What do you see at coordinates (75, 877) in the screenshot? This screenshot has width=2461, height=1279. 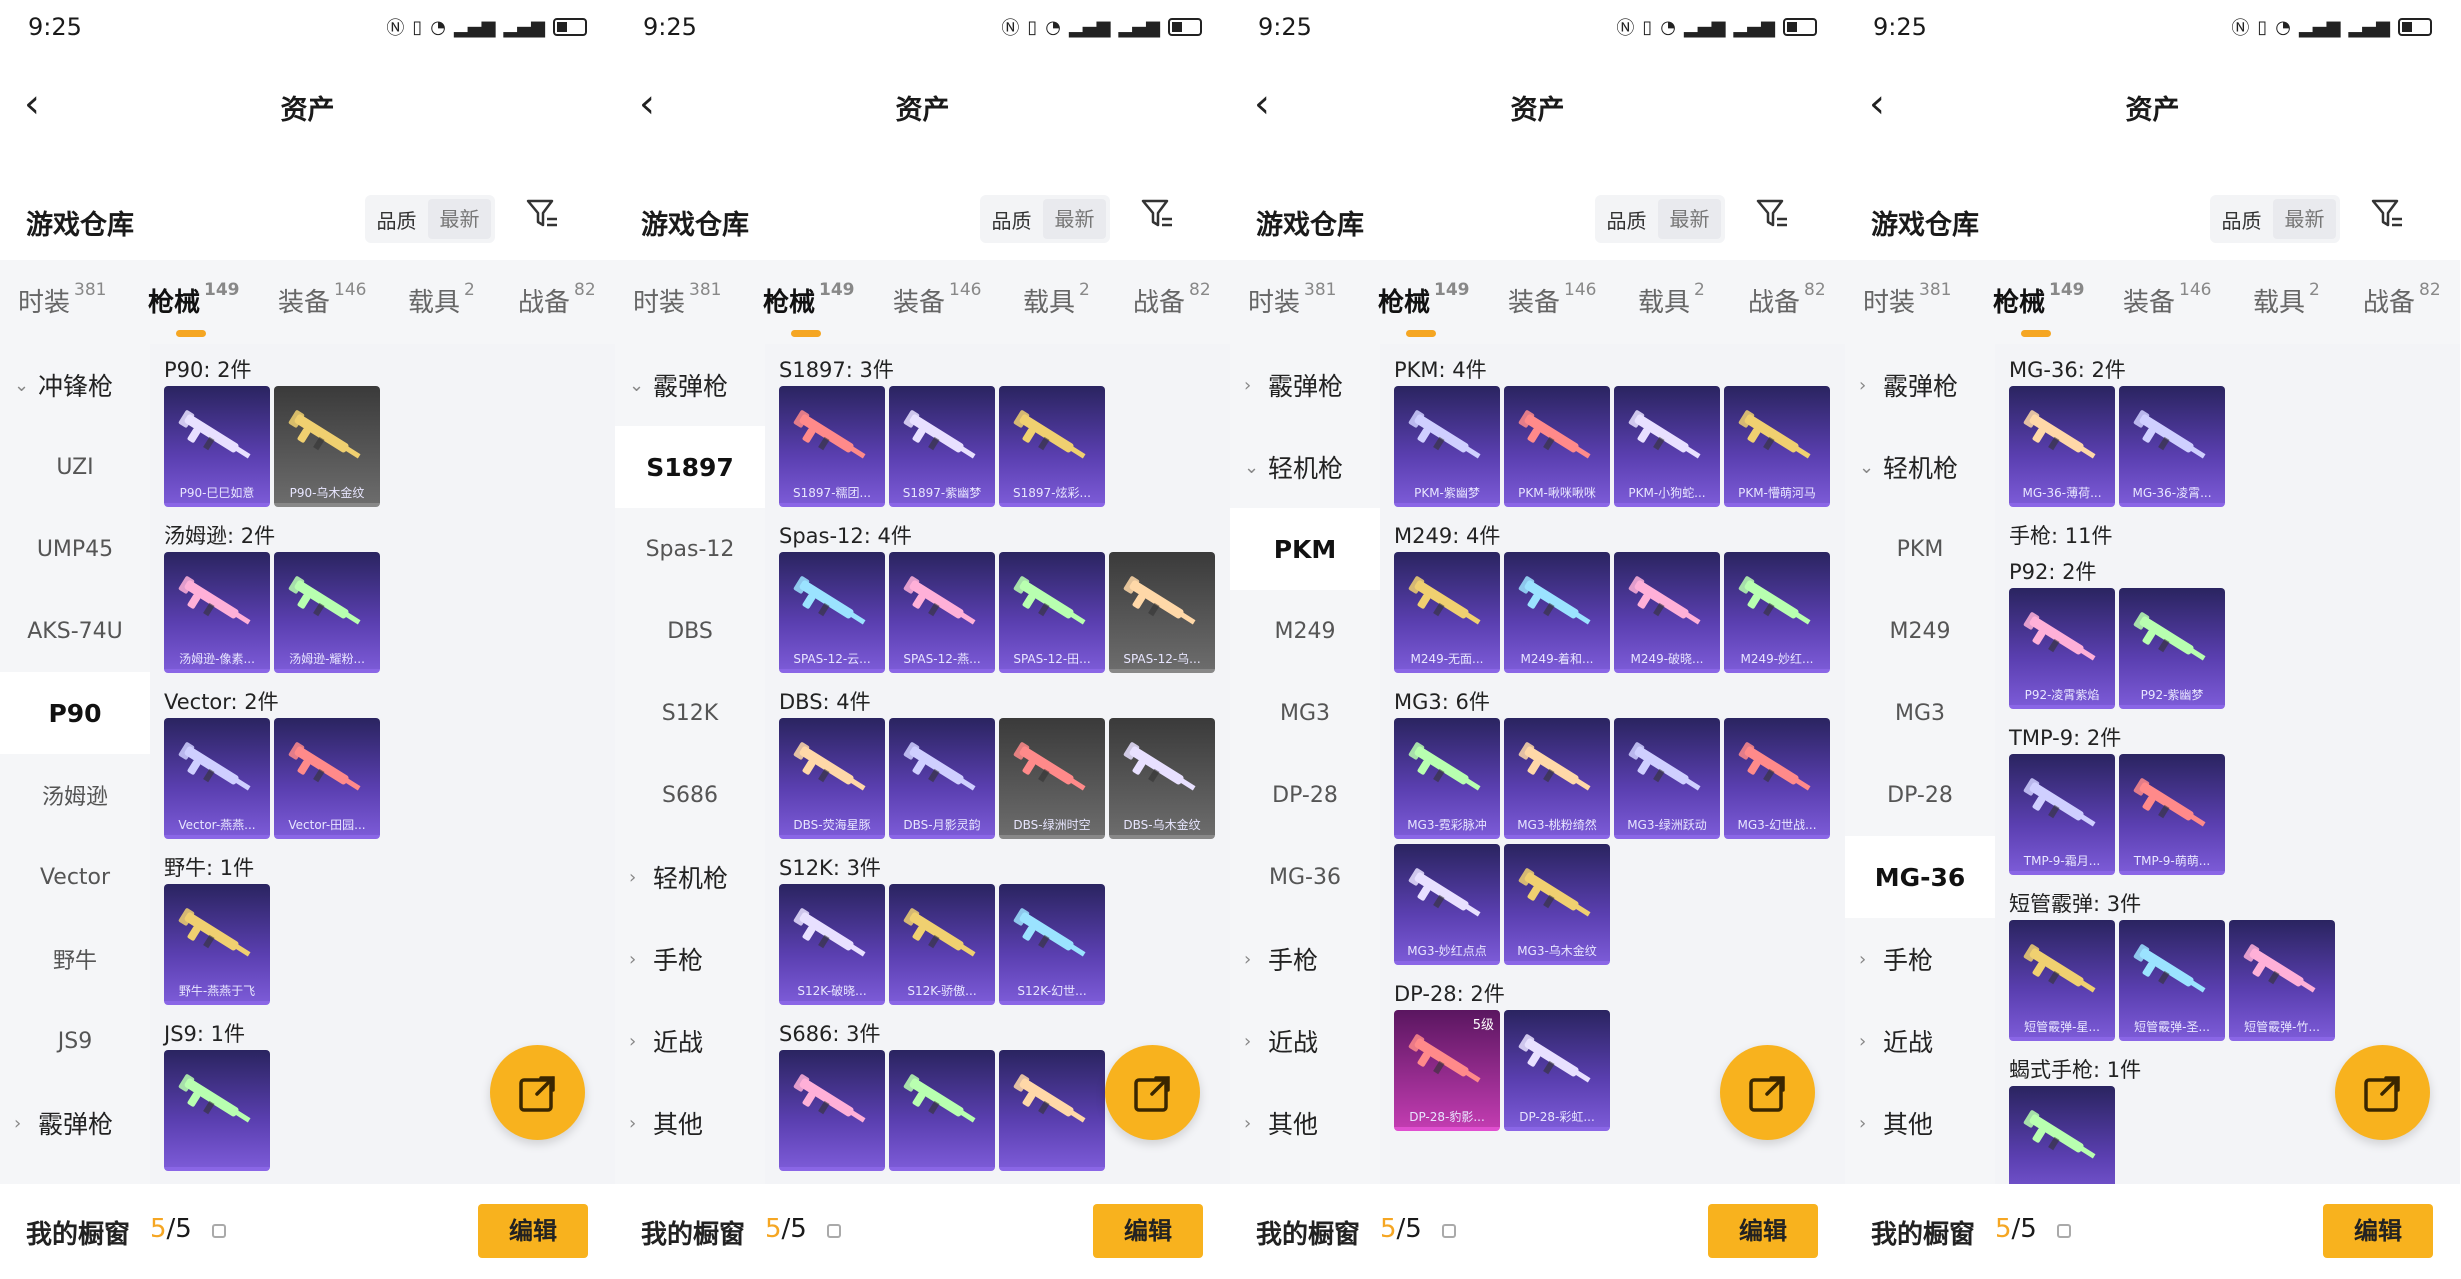 I see `sidebar-item: Vector` at bounding box center [75, 877].